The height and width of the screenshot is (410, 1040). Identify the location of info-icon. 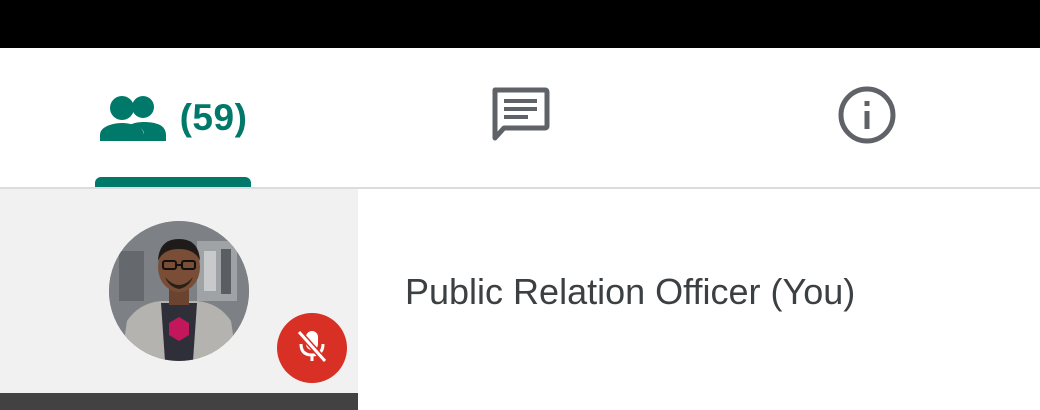
(867, 117).